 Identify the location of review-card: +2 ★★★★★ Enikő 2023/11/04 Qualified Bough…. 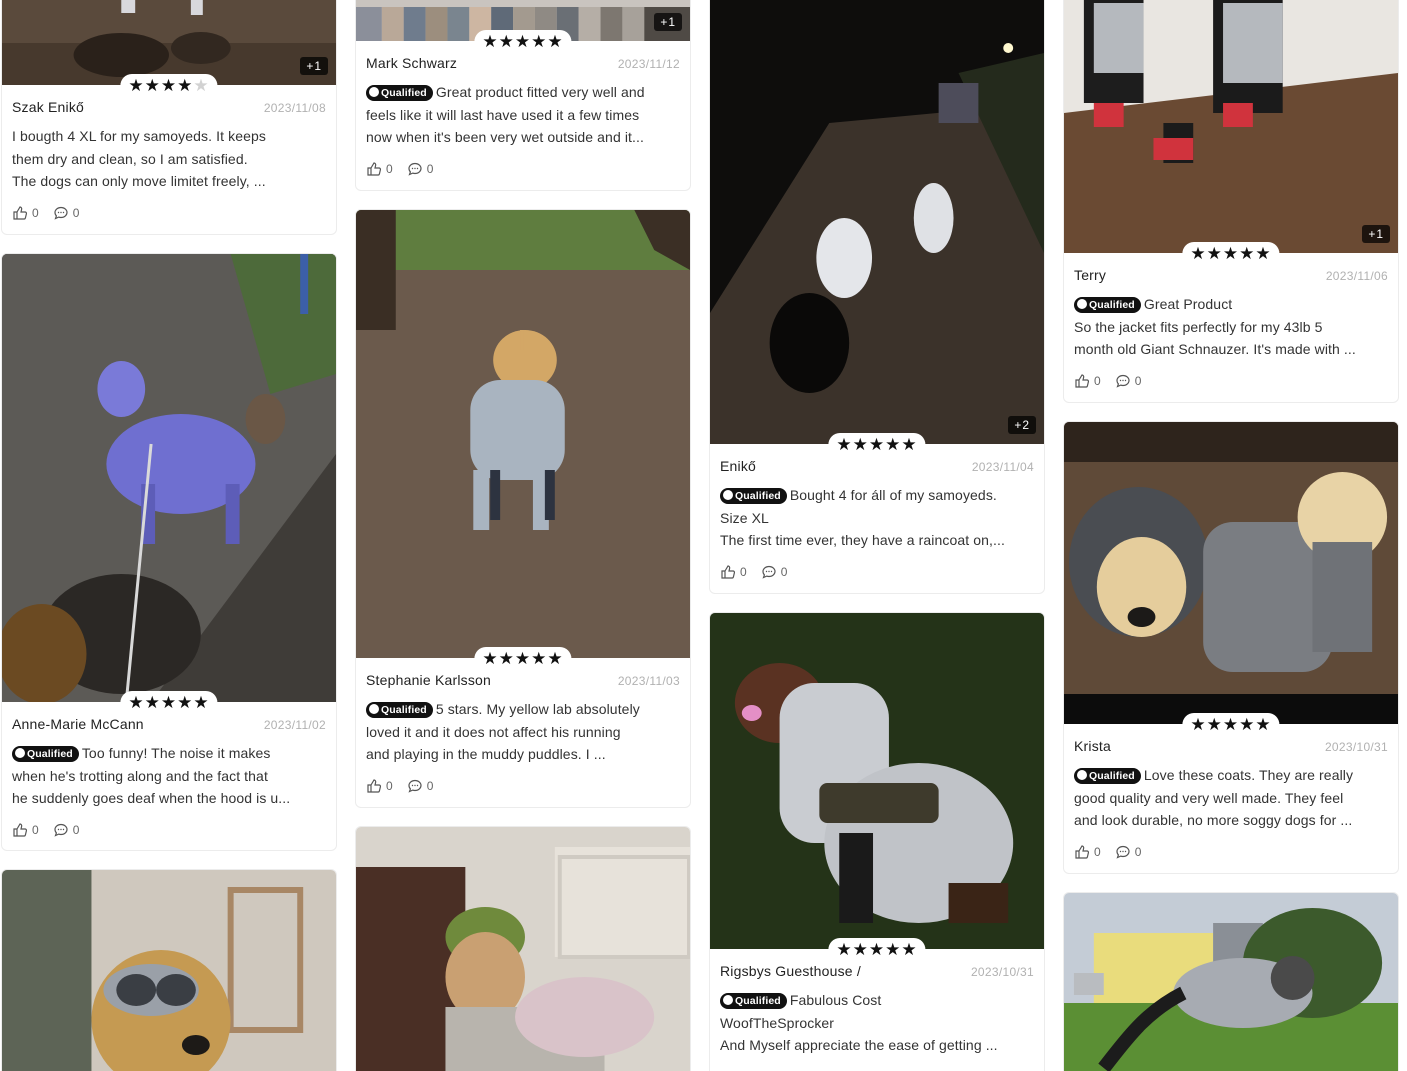
(877, 297).